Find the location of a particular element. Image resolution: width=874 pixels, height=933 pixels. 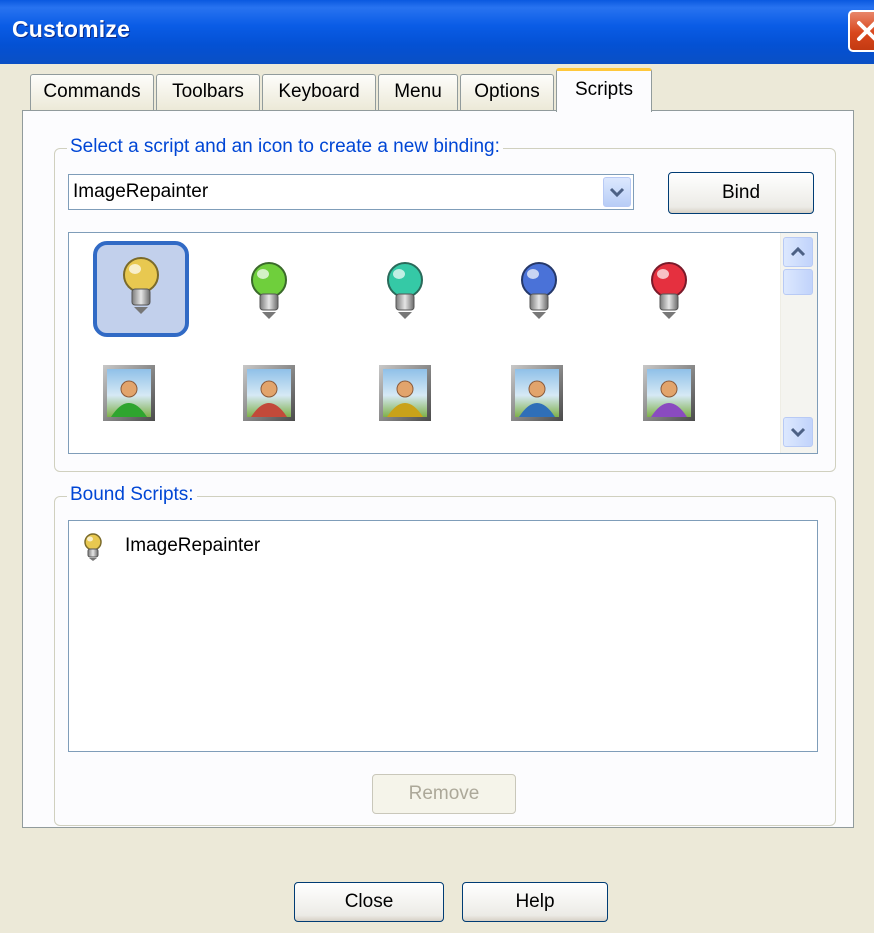

icon-option-person-gold is located at coordinates (411, 397).